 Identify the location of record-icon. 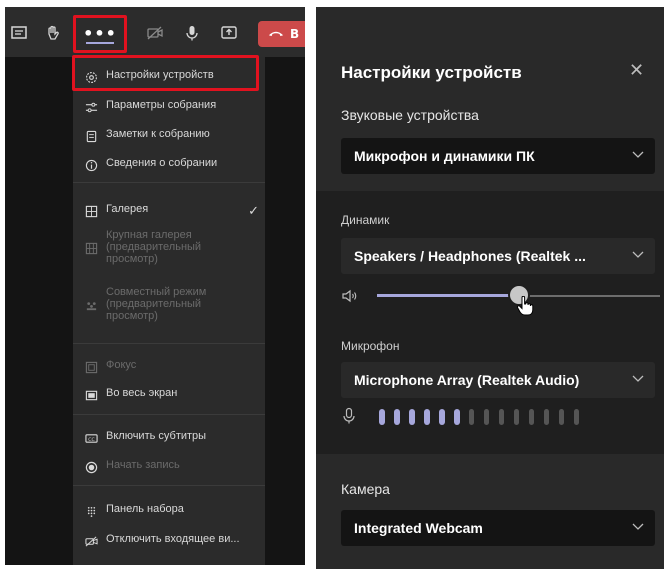
(91, 467).